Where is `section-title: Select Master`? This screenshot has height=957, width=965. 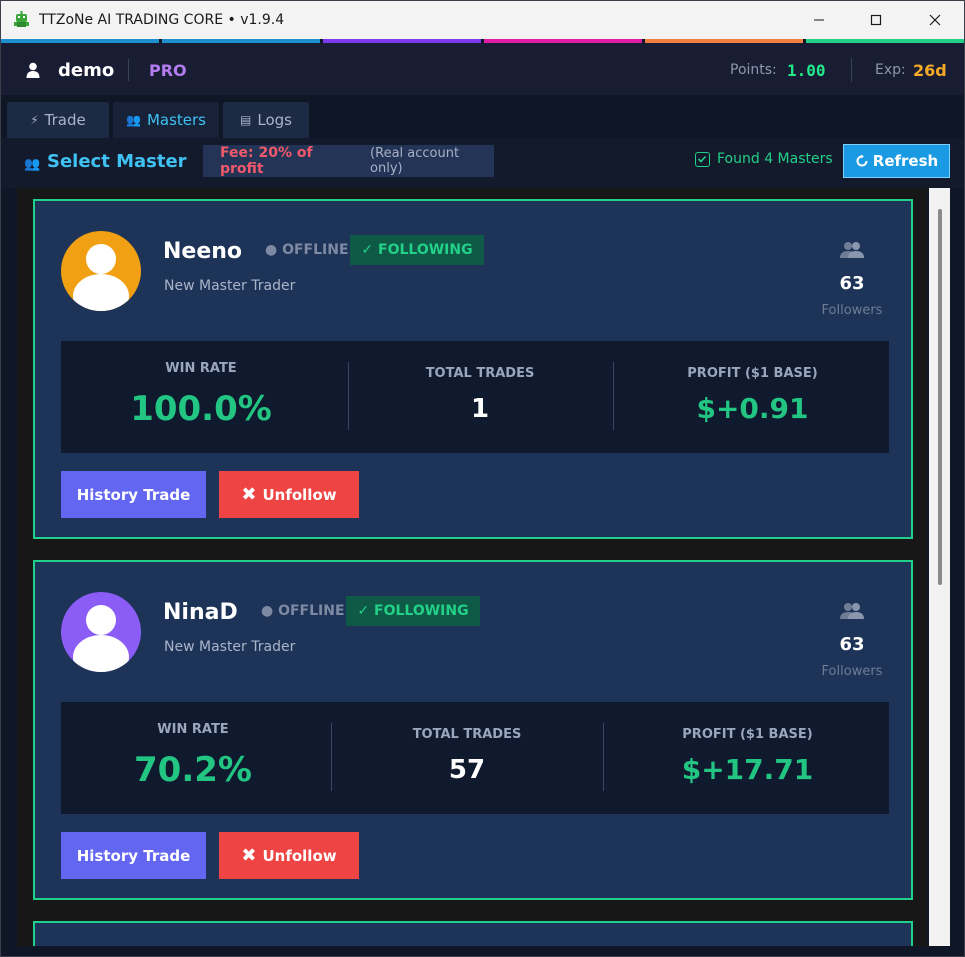
section-title: Select Master is located at coordinates (117, 161).